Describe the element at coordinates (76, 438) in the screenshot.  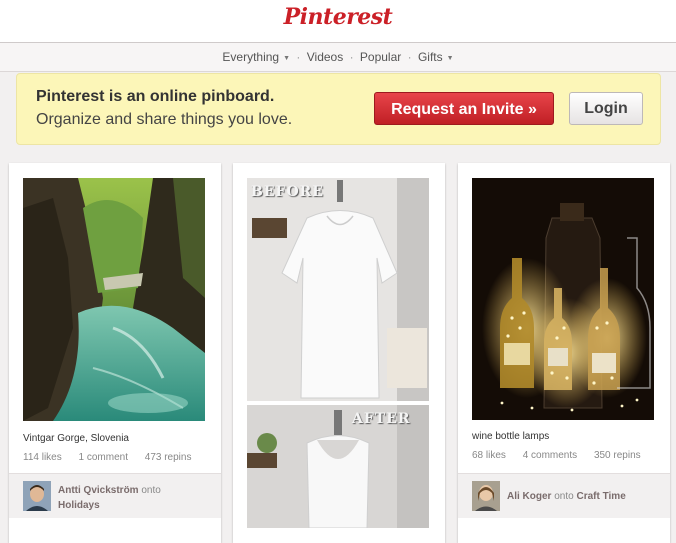
I see `pin-description: Vintgar Gorge, Slovenia` at that location.